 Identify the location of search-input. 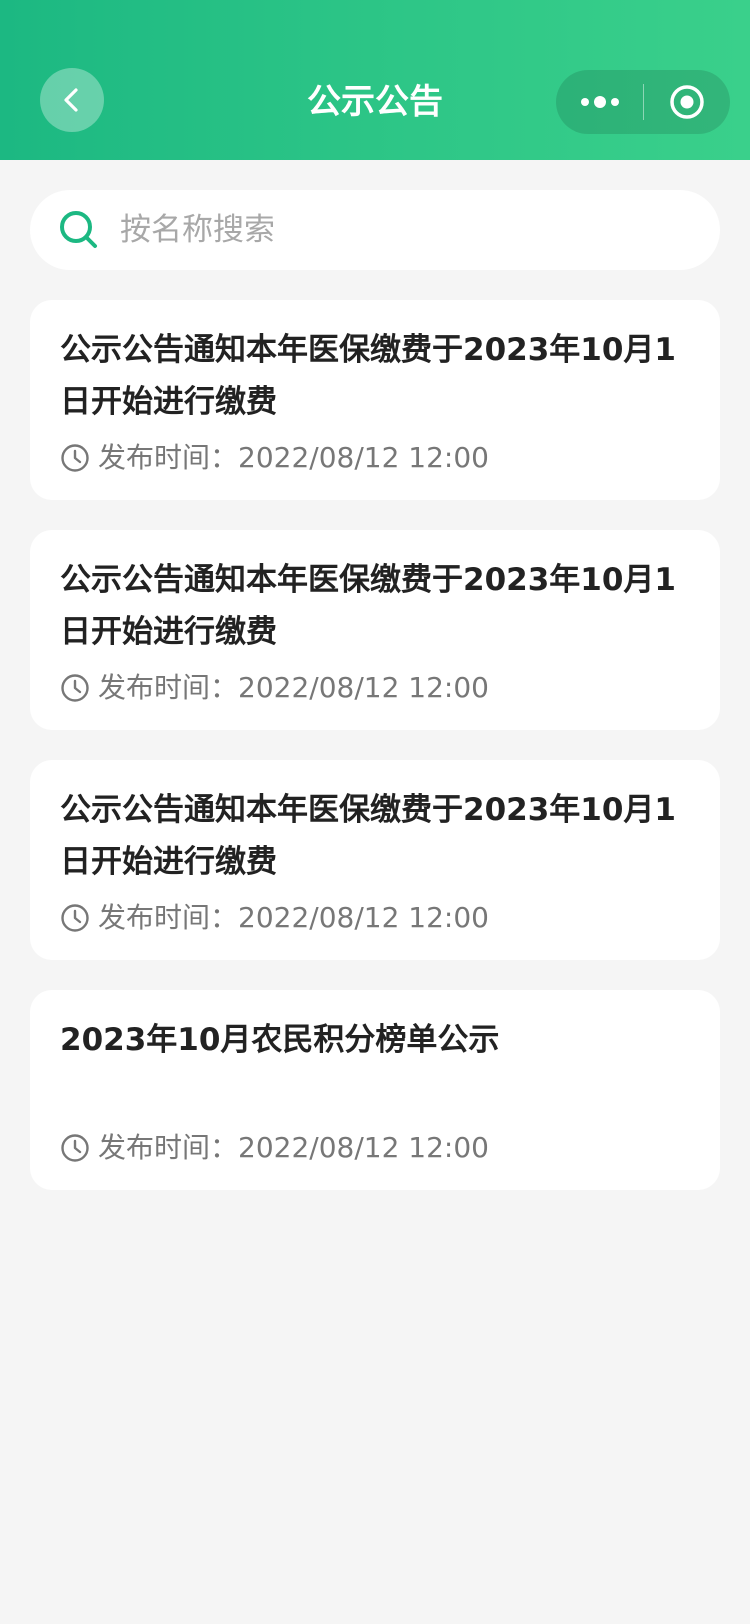
(405, 230).